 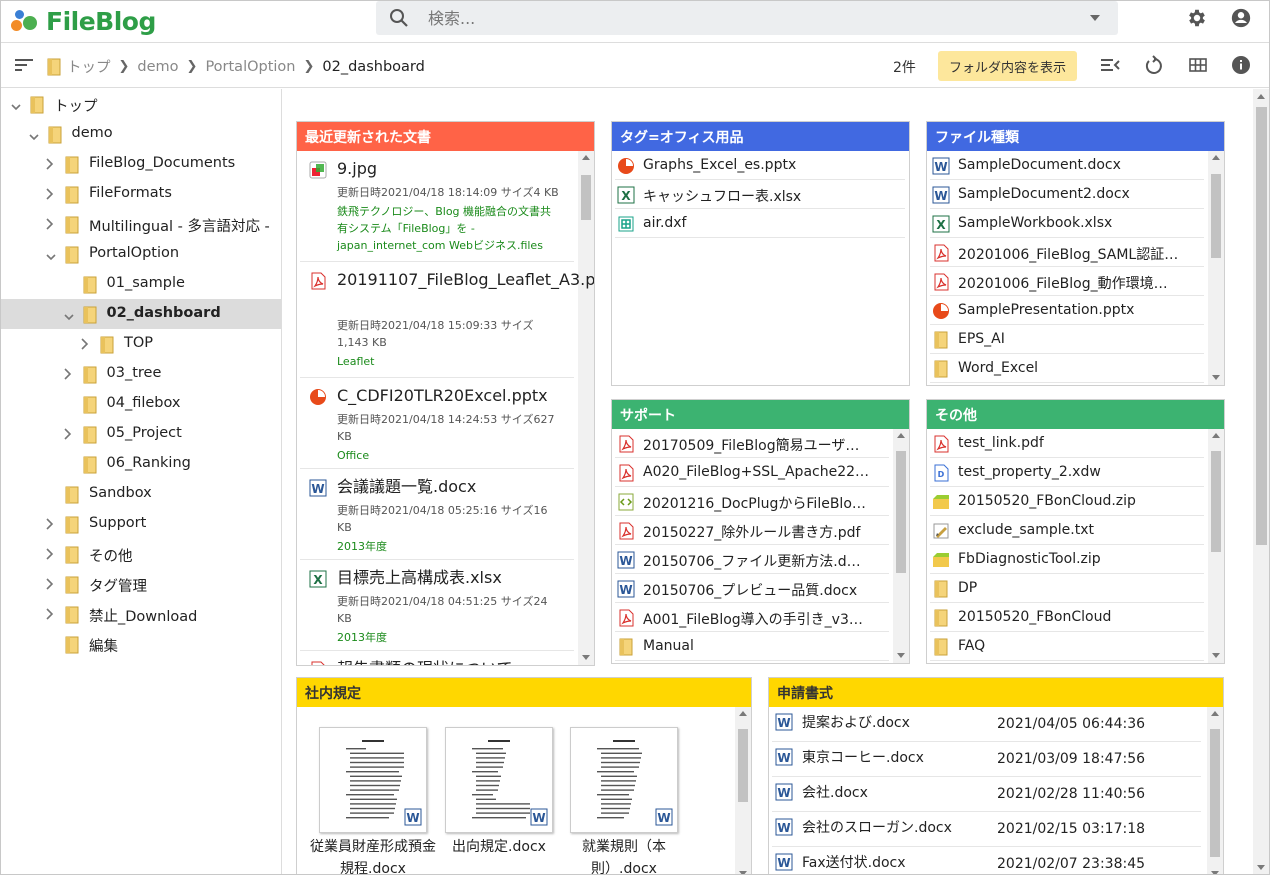 What do you see at coordinates (1197, 18) in the screenshot?
I see `settings-gear-icon` at bounding box center [1197, 18].